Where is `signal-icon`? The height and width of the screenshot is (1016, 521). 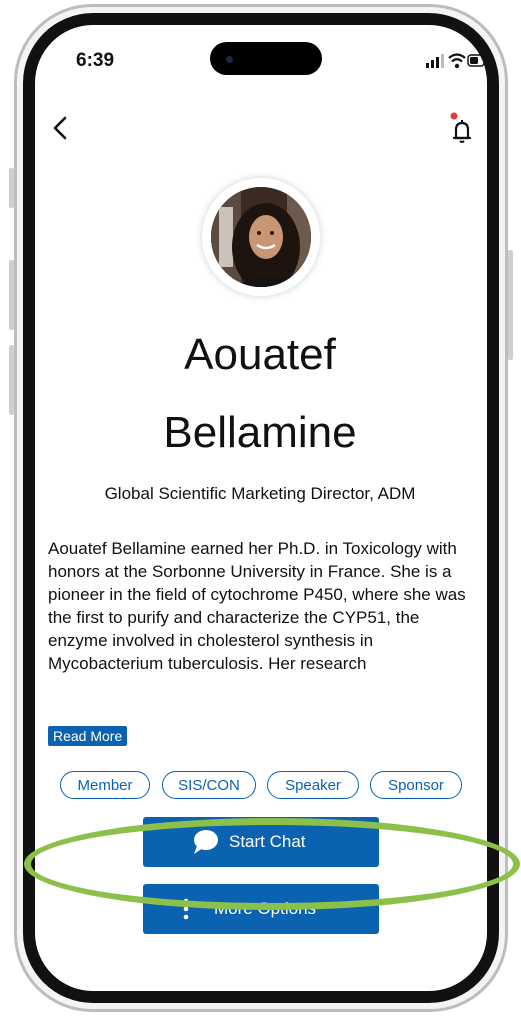 signal-icon is located at coordinates (435, 61).